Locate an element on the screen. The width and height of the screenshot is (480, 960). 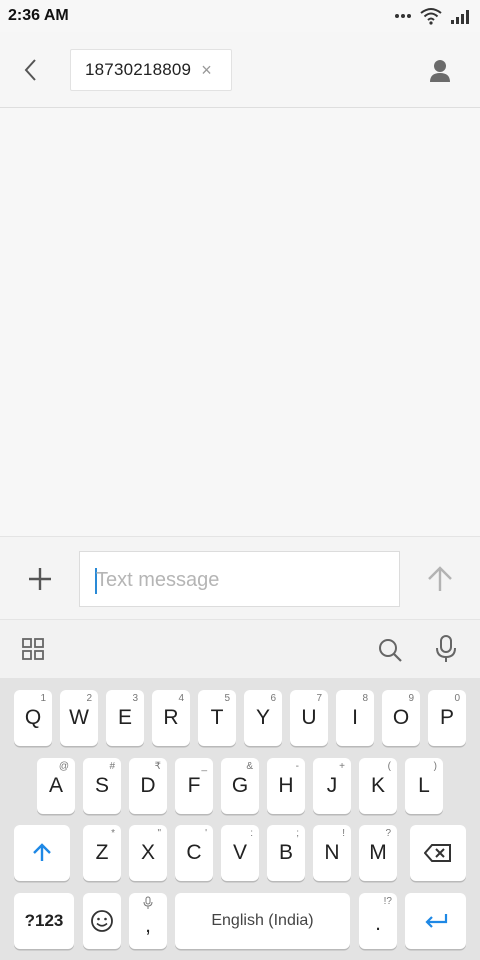
period-key: !? . is located at coordinates (378, 921).